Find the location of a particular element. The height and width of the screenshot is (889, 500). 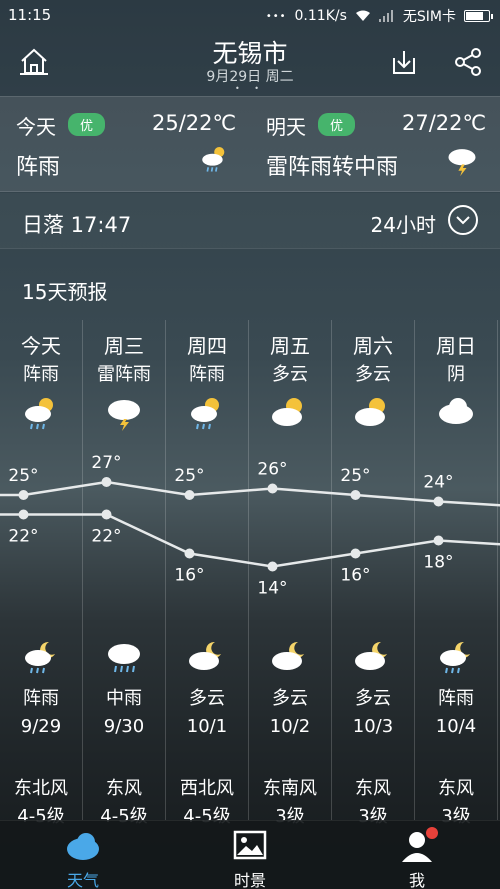

forecast-day-condition: 雷阵雨 is located at coordinates (124, 374).